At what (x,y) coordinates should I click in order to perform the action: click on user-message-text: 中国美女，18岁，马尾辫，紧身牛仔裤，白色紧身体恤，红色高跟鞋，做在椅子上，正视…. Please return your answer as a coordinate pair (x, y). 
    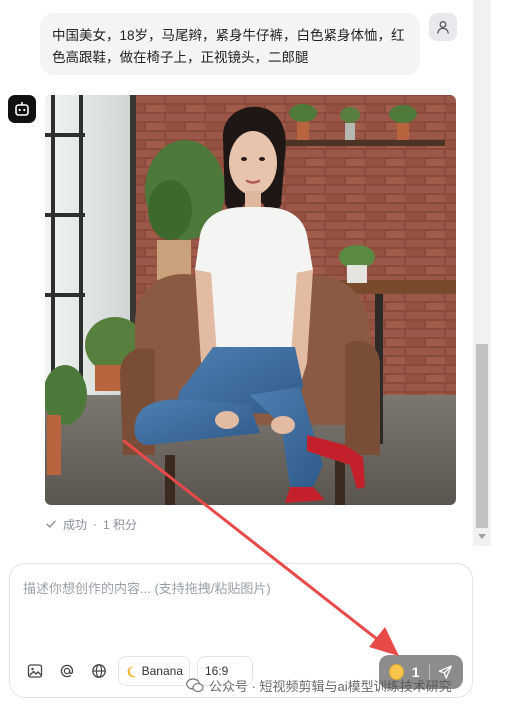
    Looking at the image, I should click on (228, 46).